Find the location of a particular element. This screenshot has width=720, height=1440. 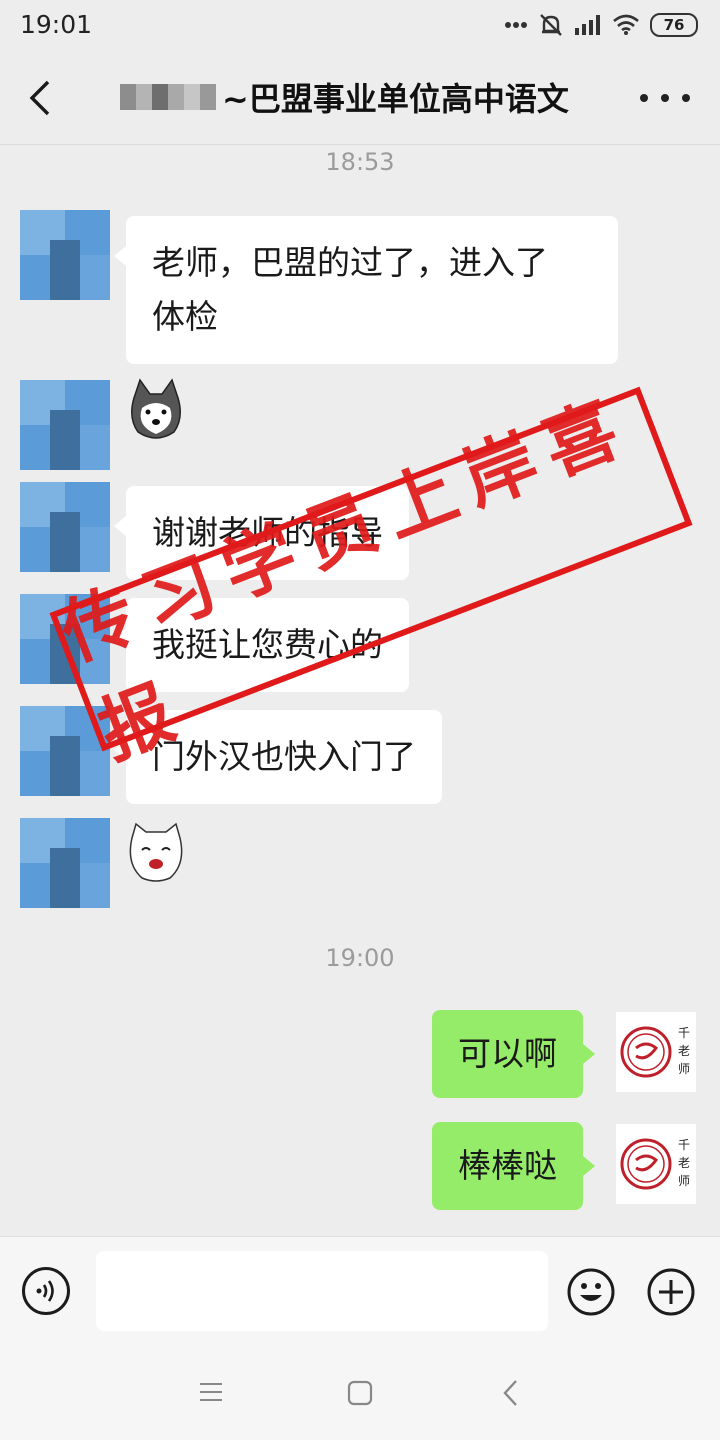

back-arrow-icon is located at coordinates (40, 98).